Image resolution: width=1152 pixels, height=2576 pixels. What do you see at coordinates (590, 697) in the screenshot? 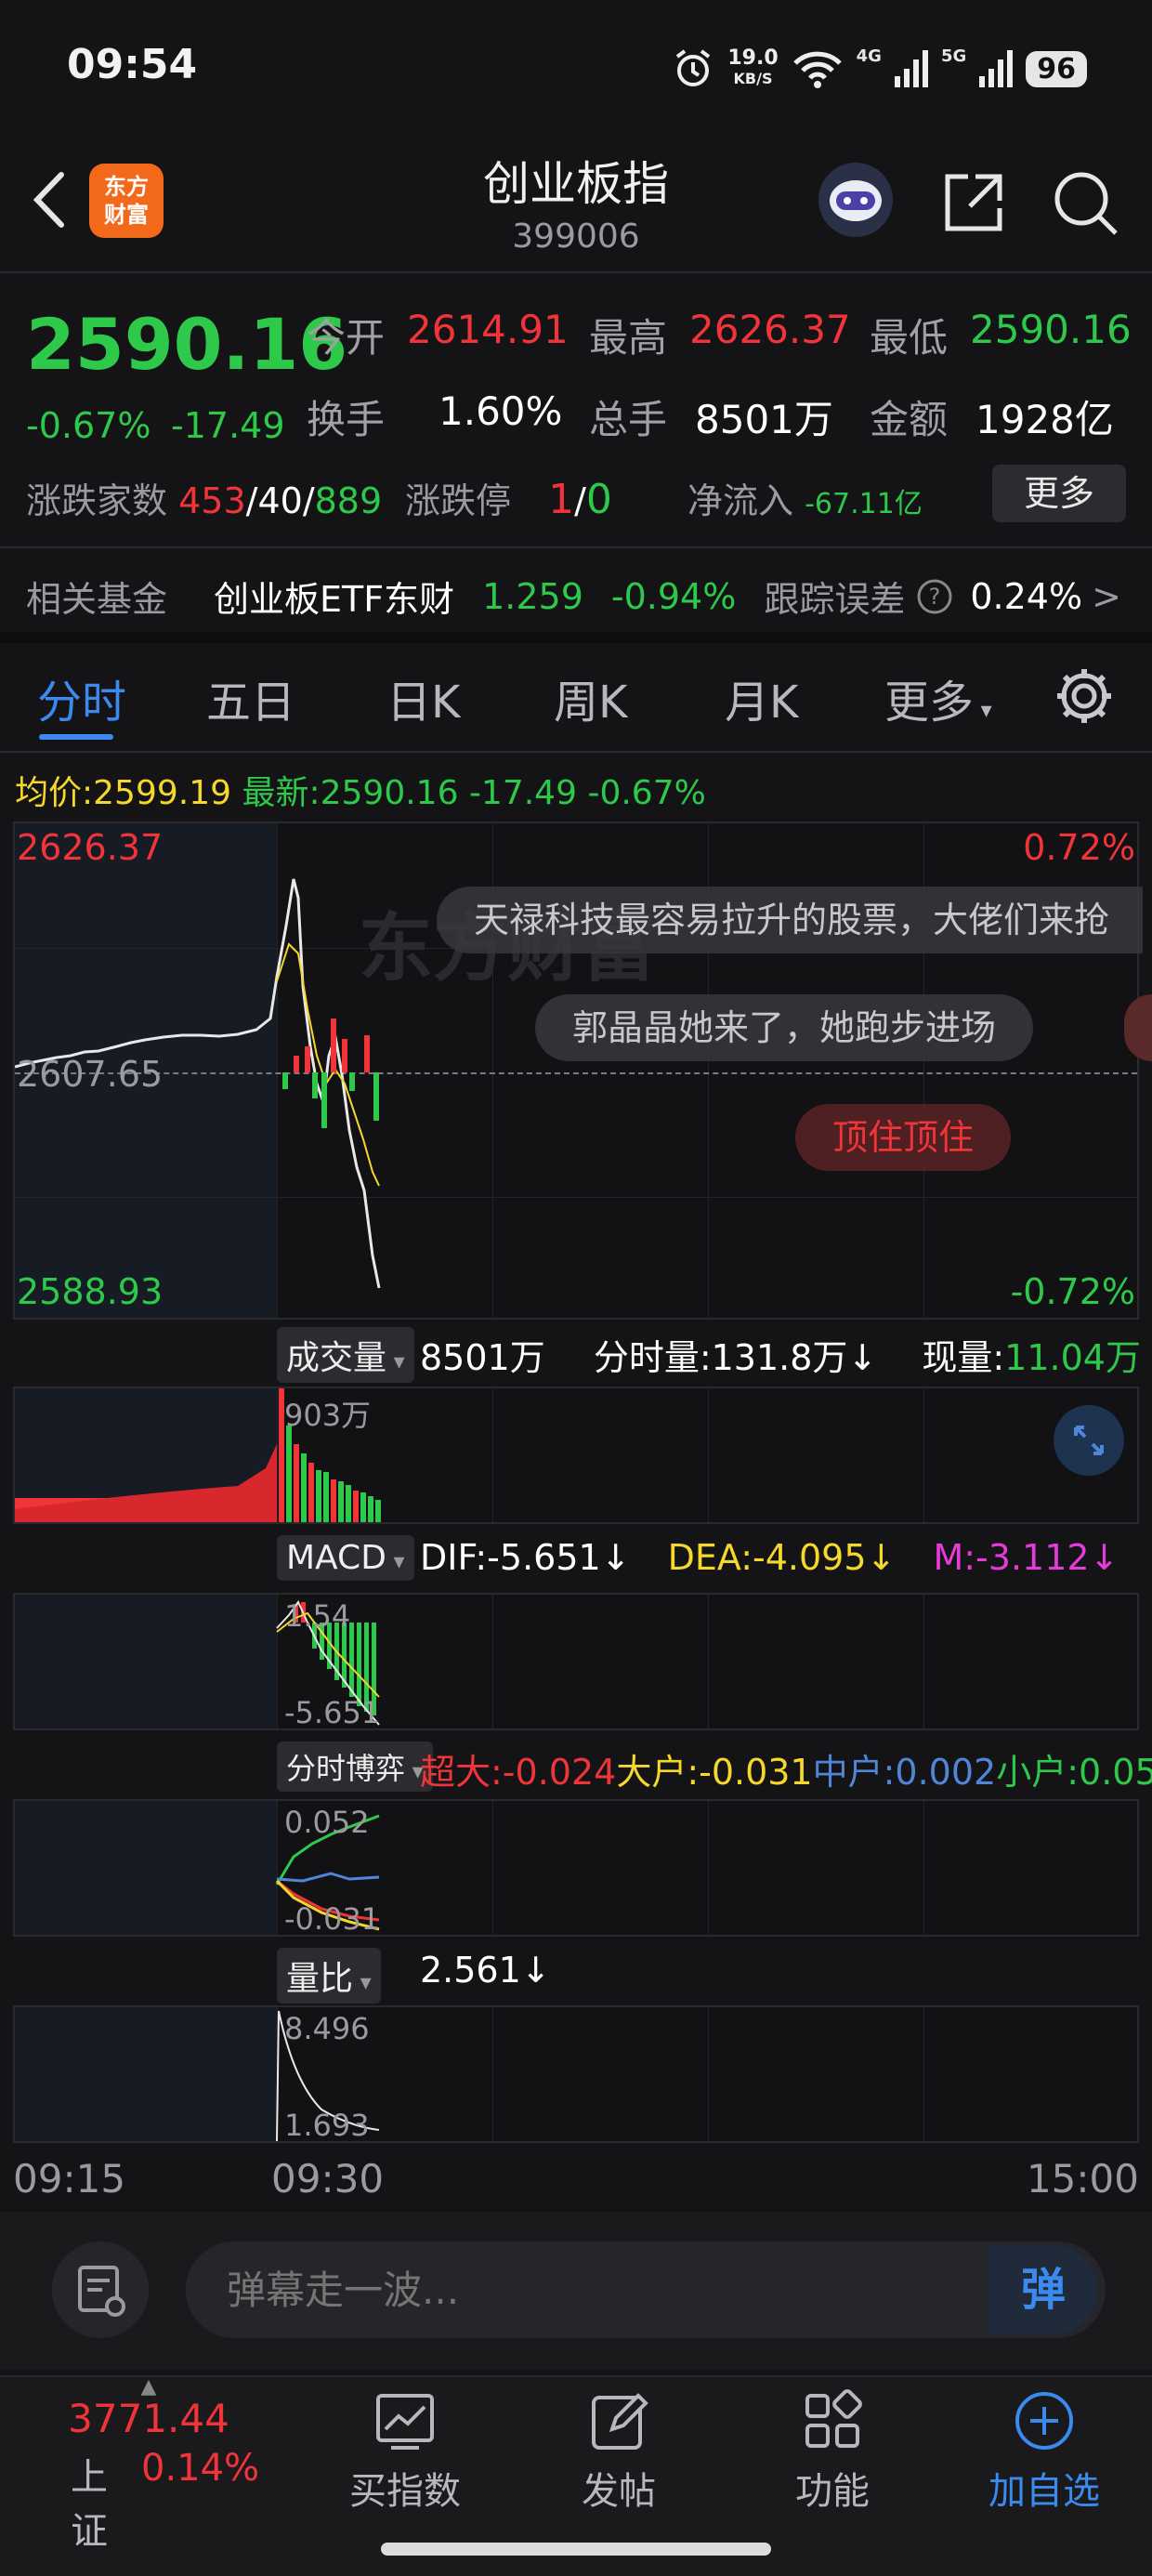
I see `tab-weekly-k: 周K` at bounding box center [590, 697].